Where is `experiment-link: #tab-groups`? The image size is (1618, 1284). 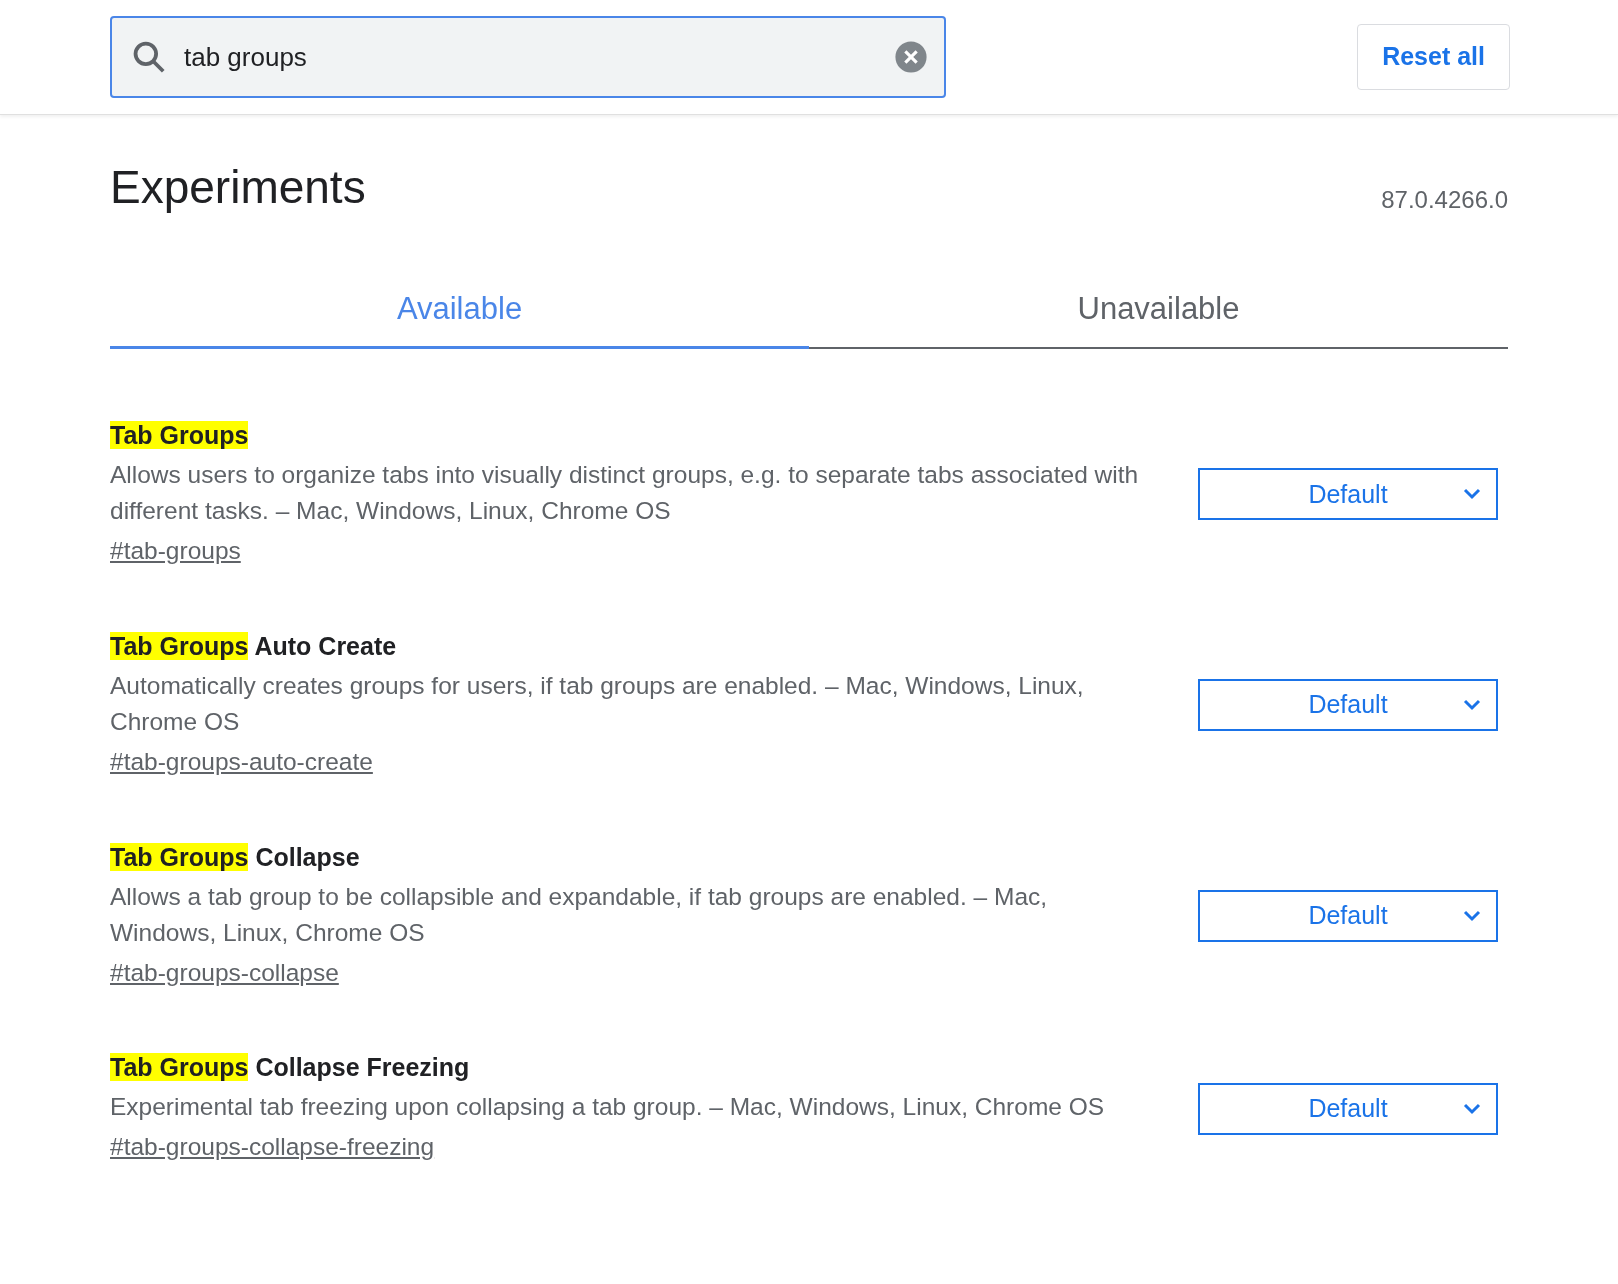
experiment-link: #tab-groups is located at coordinates (175, 551).